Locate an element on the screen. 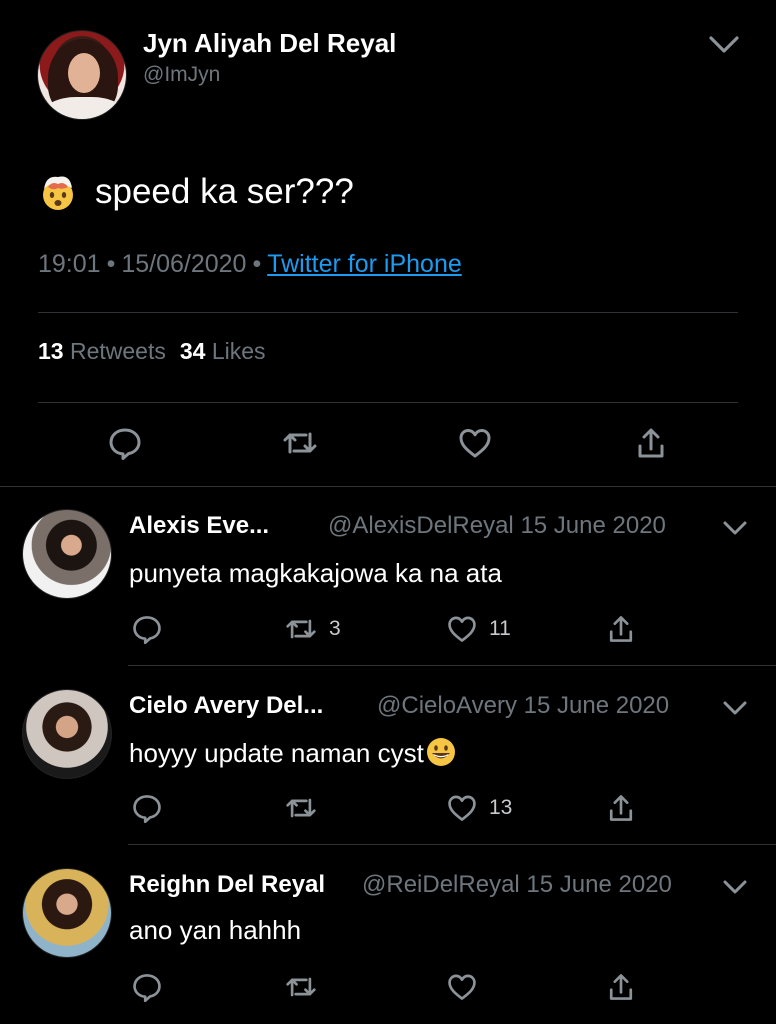  grinning-face-emoji is located at coordinates (441, 752).